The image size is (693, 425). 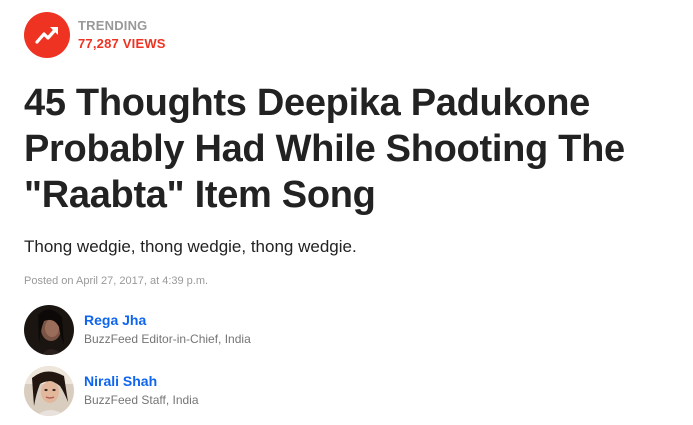 I want to click on author-title: BuzzFeed Staff, India, so click(x=141, y=400).